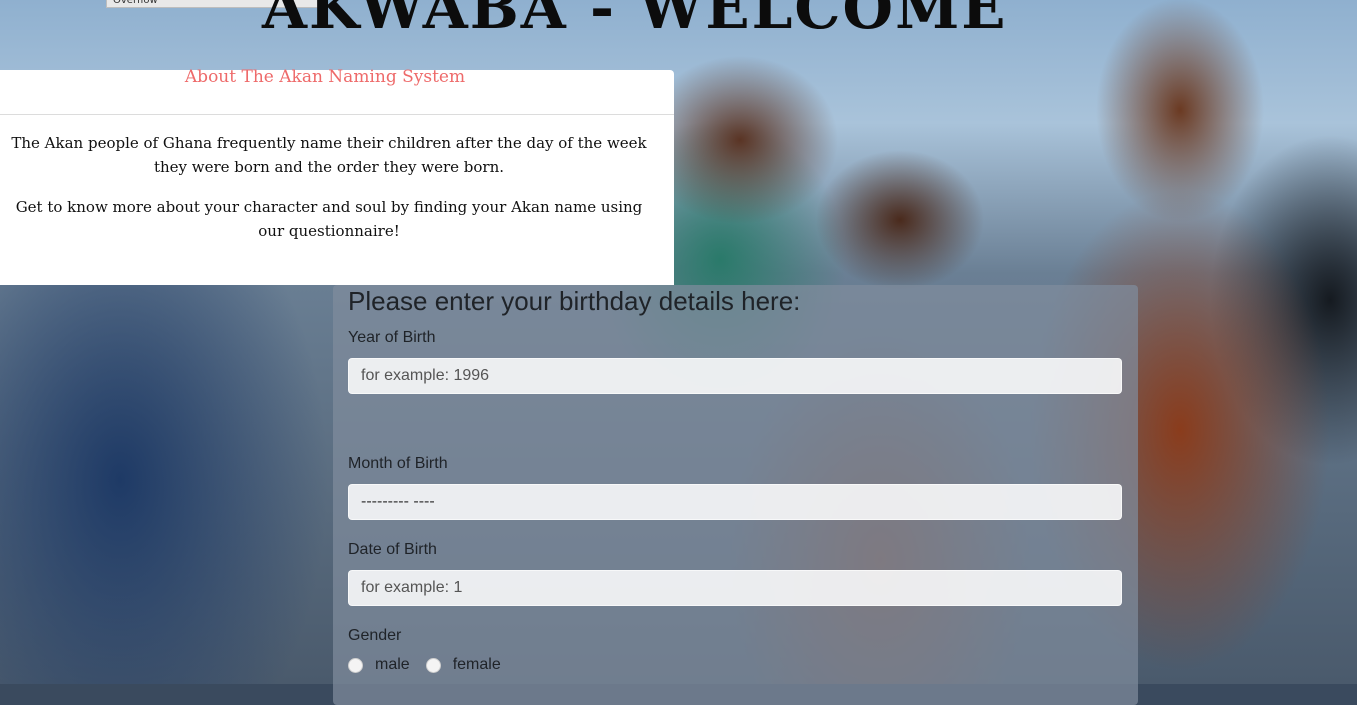 The height and width of the screenshot is (705, 1357). What do you see at coordinates (635, 21) in the screenshot?
I see `page-title: AKWABA - WELCOME` at bounding box center [635, 21].